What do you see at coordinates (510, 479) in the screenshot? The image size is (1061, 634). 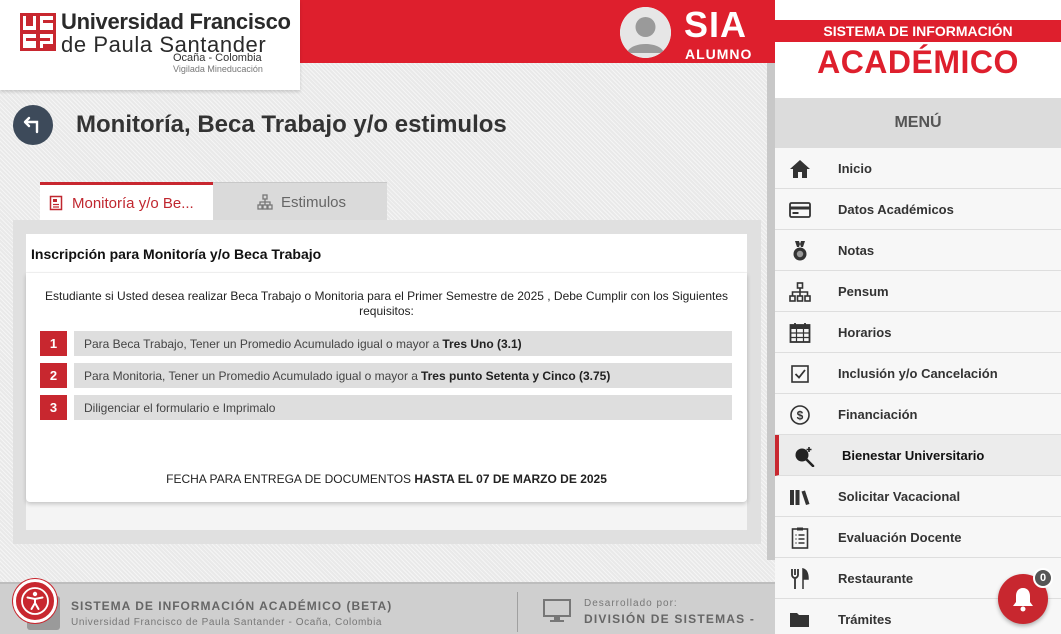 I see `deadline-date: HASTA EL 07 DE MARZO DE 2025` at bounding box center [510, 479].